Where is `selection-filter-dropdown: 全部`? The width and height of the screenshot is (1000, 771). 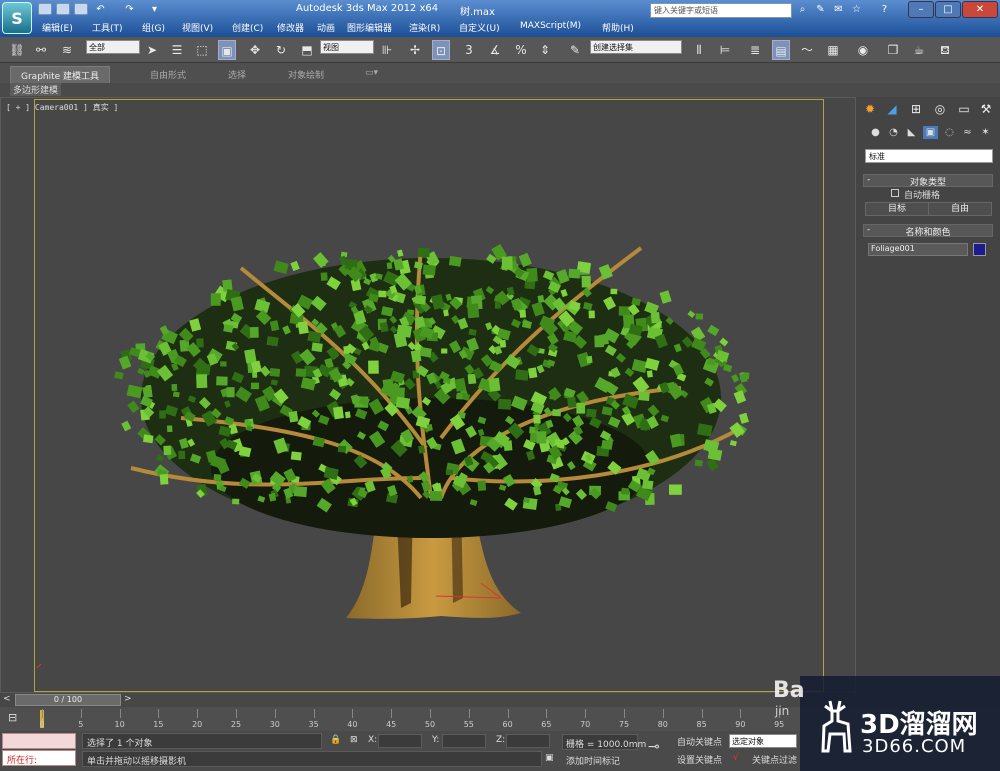 selection-filter-dropdown: 全部 is located at coordinates (113, 47).